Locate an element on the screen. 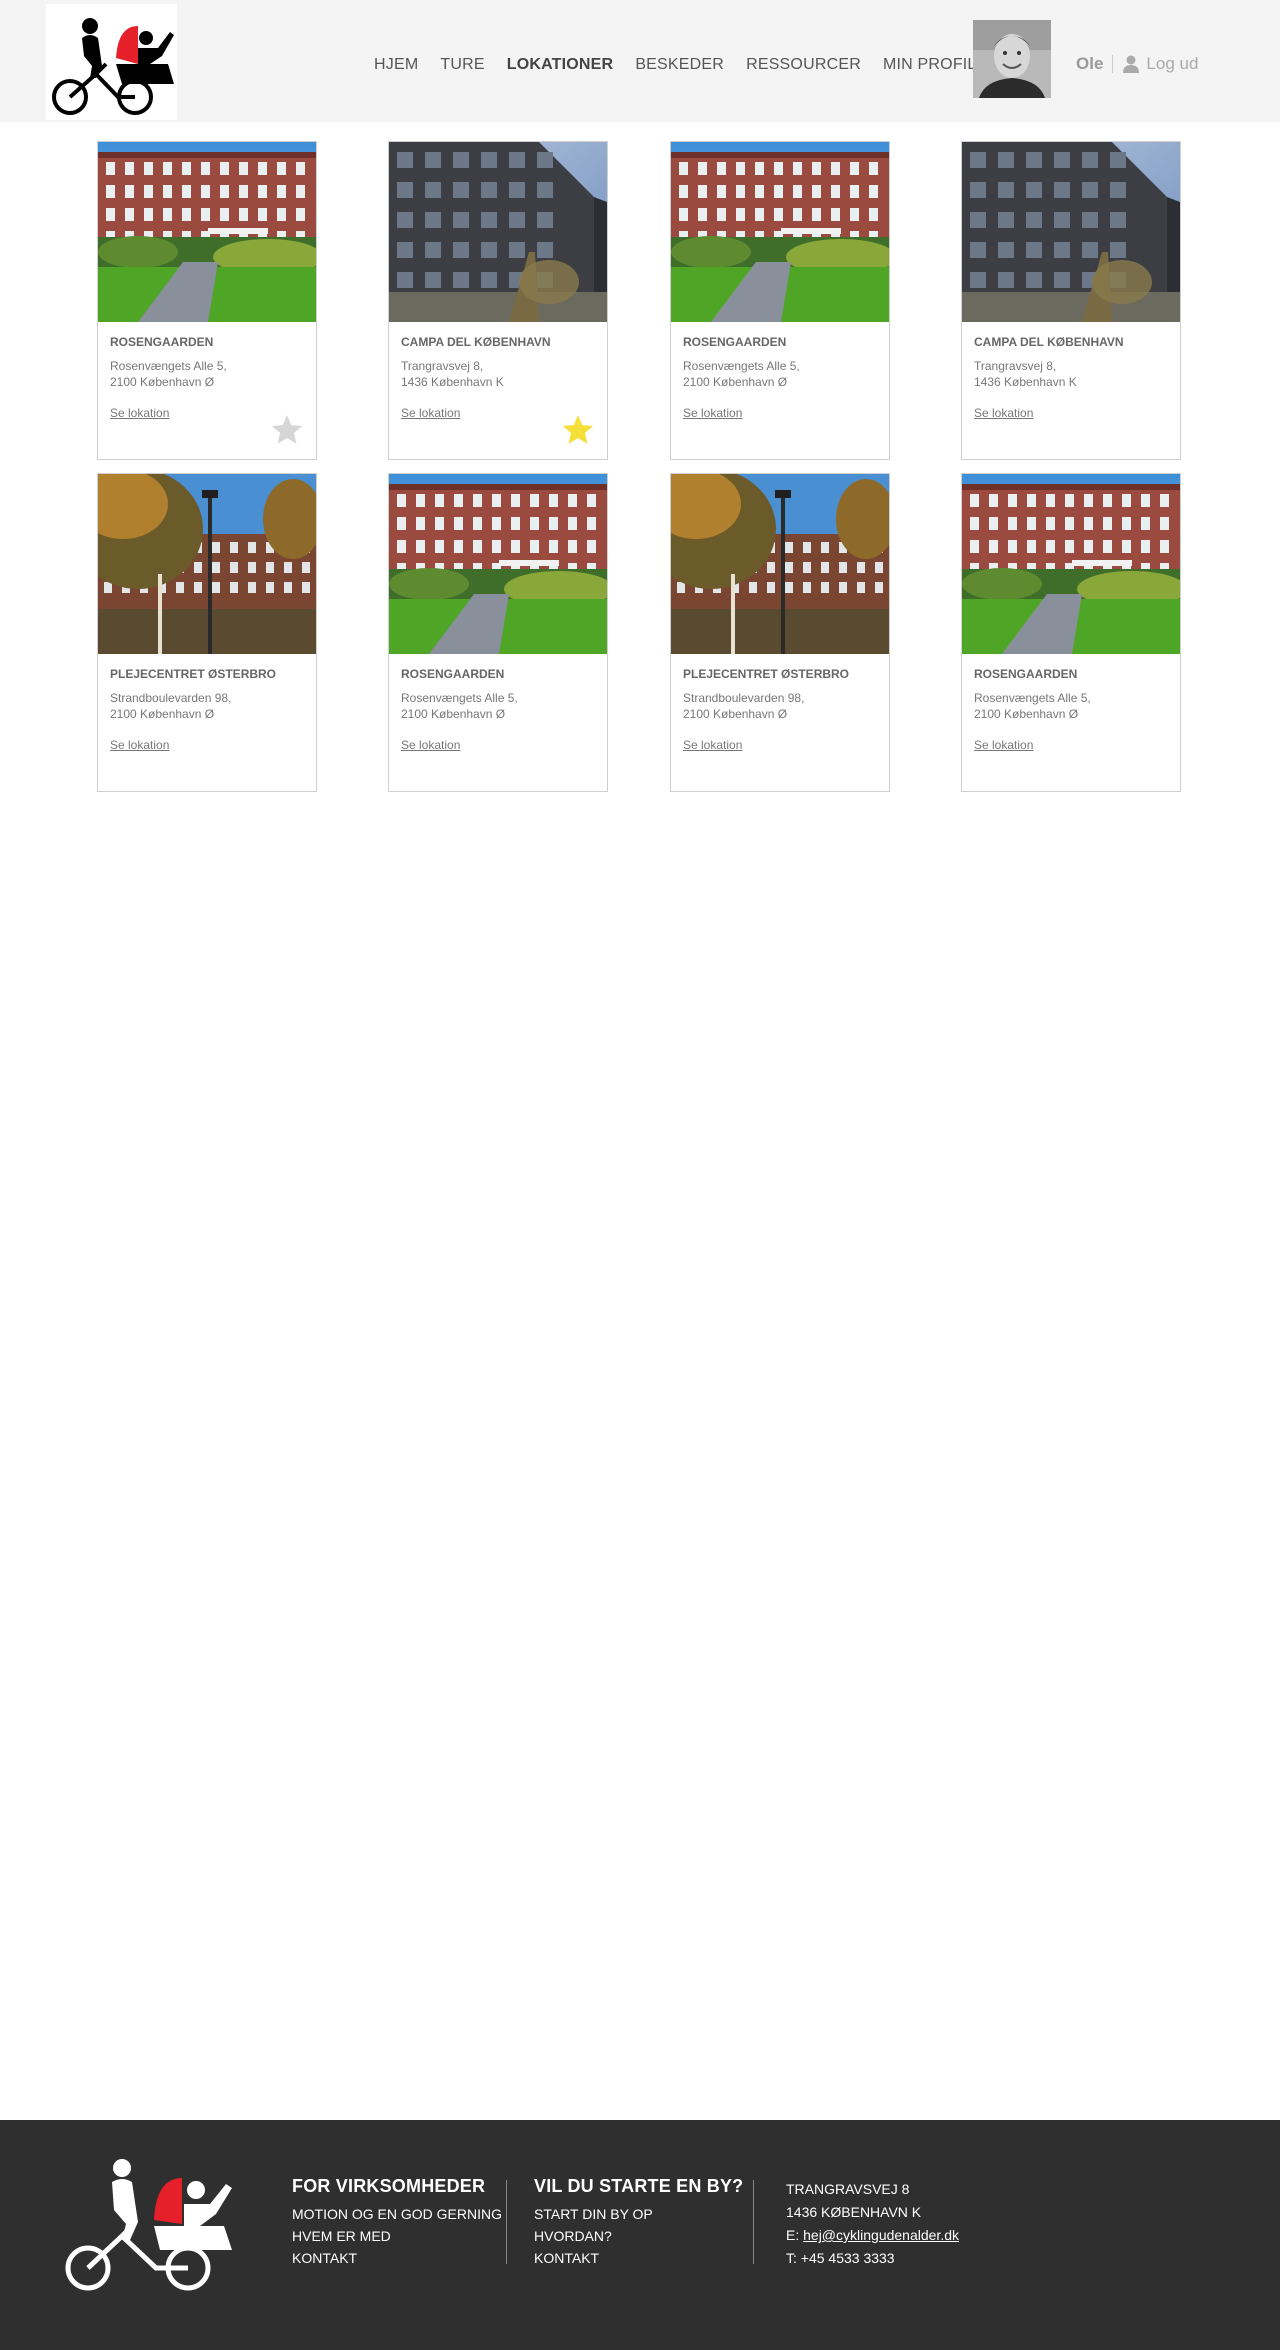 This screenshot has width=1280, height=2350. nav-item-ressourcer: RESSOURCER is located at coordinates (803, 65).